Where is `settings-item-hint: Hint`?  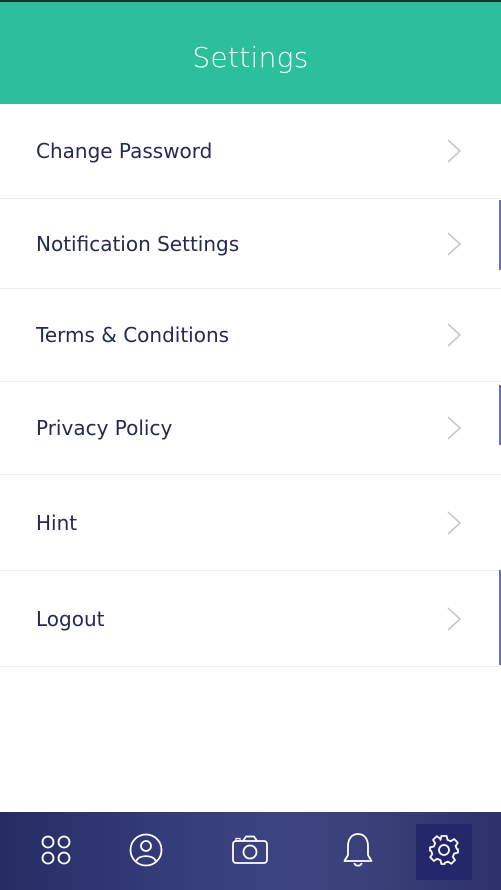
settings-item-hint: Hint is located at coordinates (250, 523).